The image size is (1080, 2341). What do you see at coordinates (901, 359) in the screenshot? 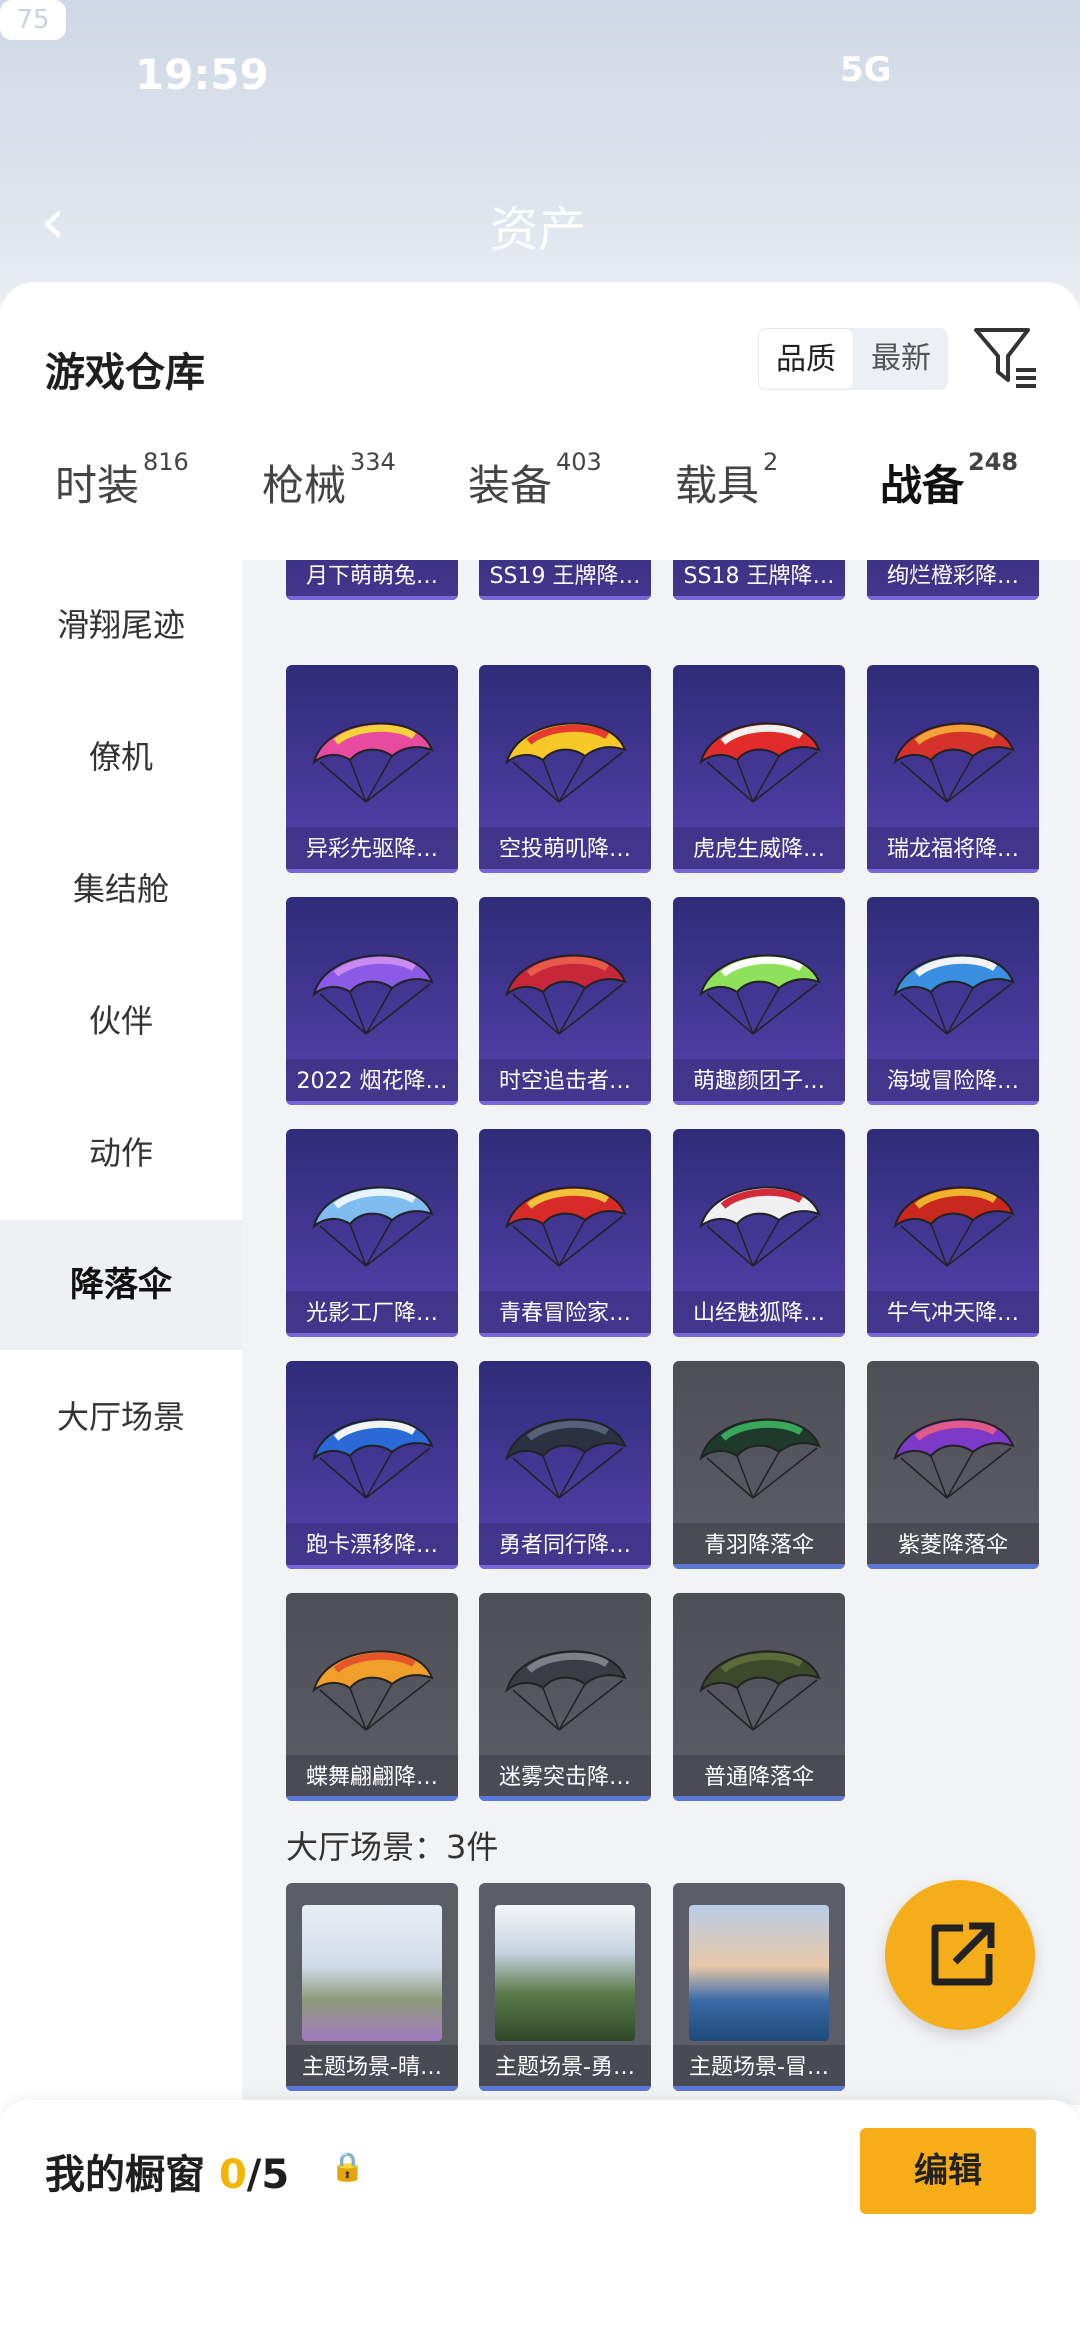
I see `sort-newest-option: 最新` at bounding box center [901, 359].